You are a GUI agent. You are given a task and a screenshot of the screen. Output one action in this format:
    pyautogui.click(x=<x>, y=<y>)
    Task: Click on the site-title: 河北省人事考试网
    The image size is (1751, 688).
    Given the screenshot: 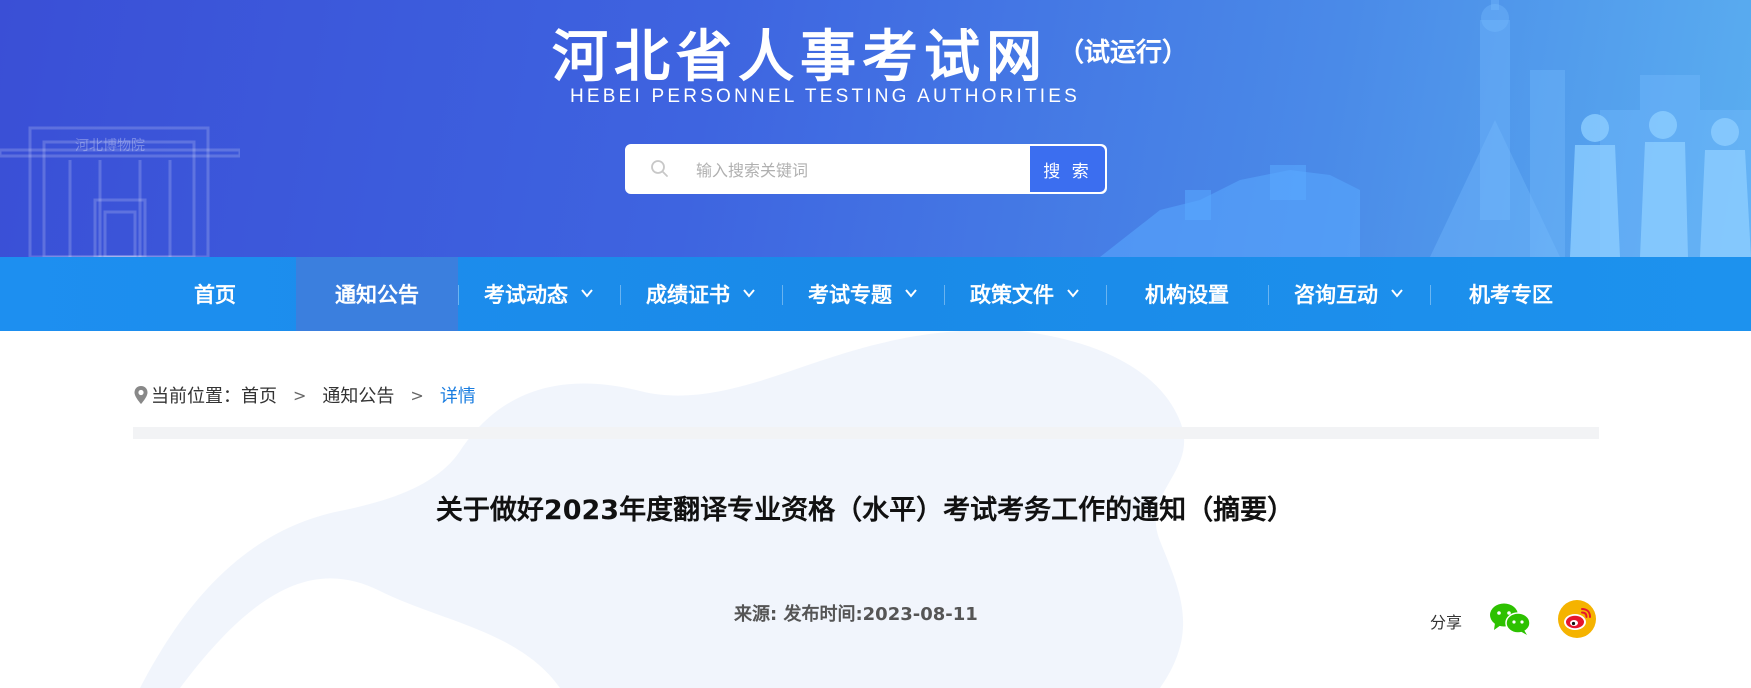 What is the action you would take?
    pyautogui.click(x=800, y=57)
    